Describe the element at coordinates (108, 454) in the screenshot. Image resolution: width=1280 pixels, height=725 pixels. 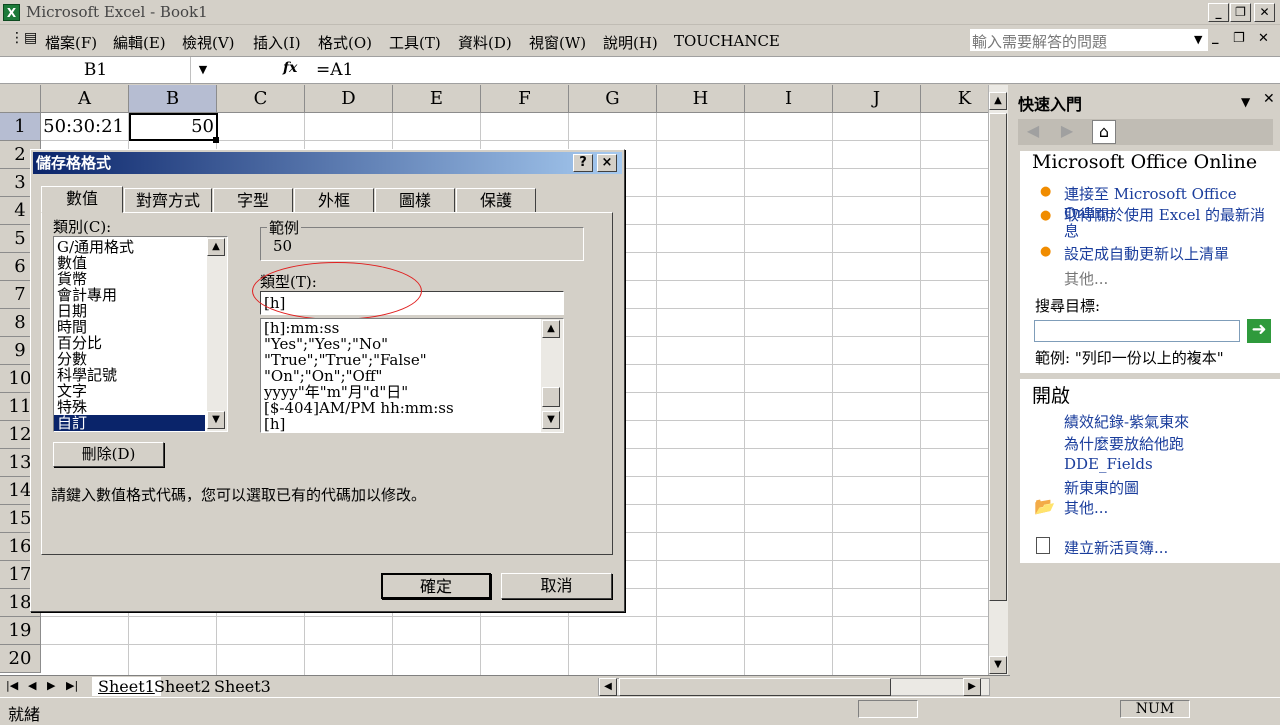
I see `delete-button: 刪除(D)` at that location.